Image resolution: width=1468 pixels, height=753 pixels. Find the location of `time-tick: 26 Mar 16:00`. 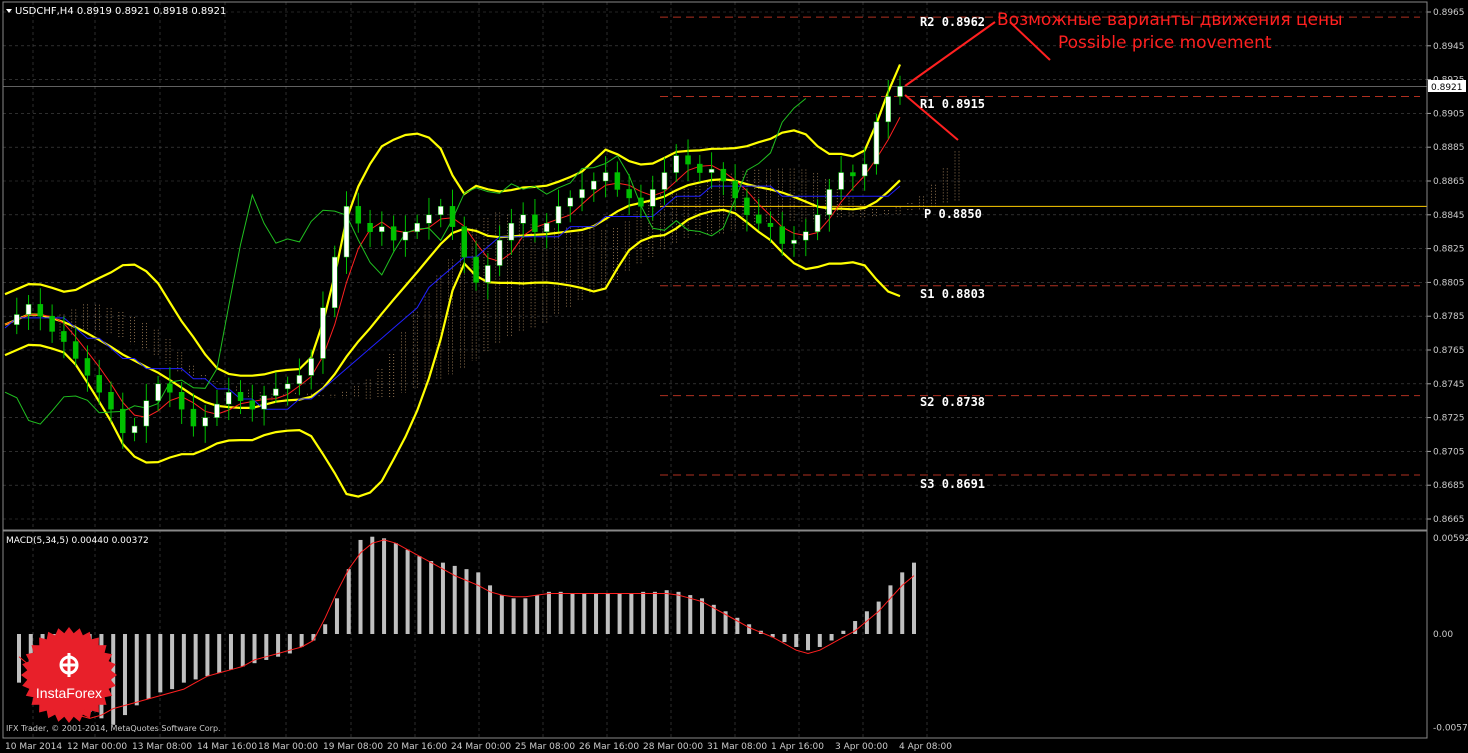

time-tick: 26 Mar 16:00 is located at coordinates (609, 747).